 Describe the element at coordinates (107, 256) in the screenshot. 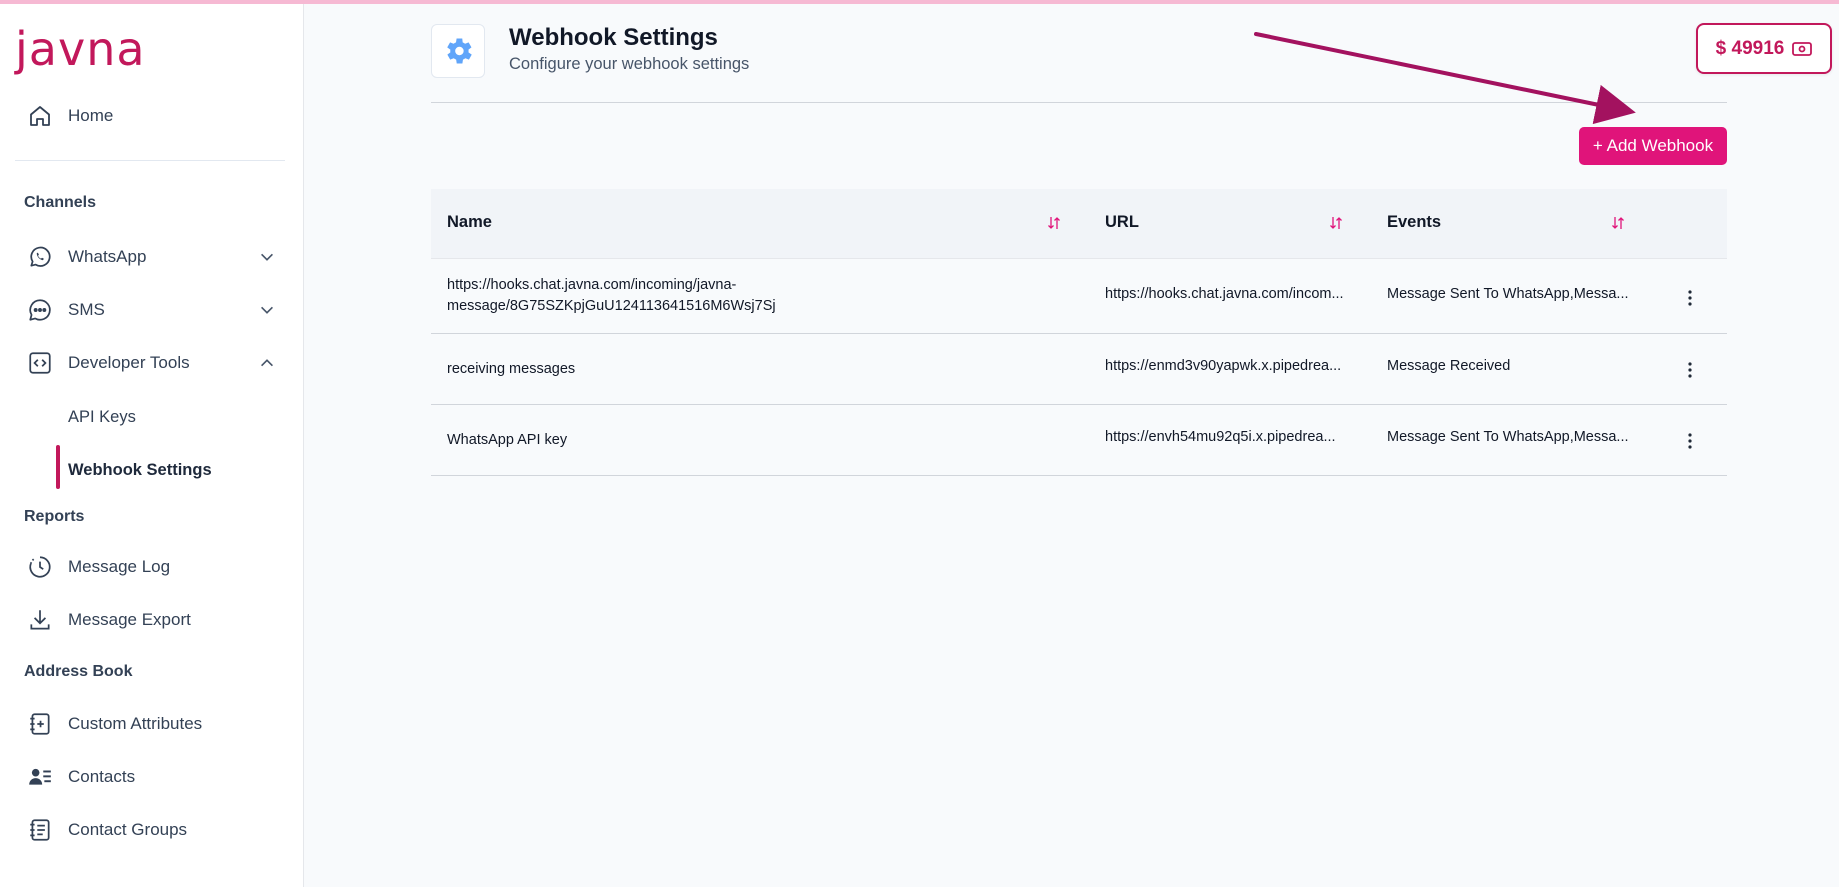

I see `sidebar-item-label: WhatsApp` at that location.